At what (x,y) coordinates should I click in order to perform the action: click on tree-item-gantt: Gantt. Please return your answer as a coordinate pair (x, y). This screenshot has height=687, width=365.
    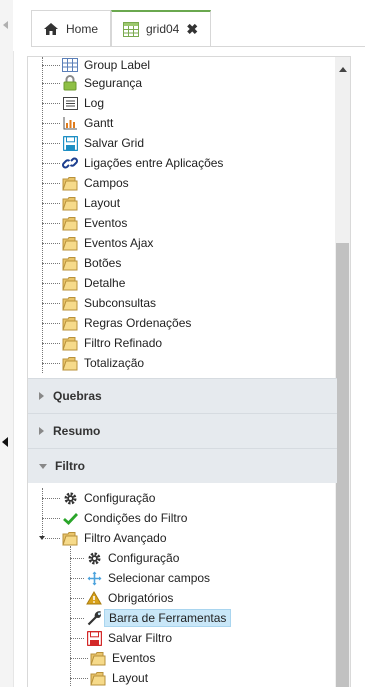
    Looking at the image, I should click on (87, 123).